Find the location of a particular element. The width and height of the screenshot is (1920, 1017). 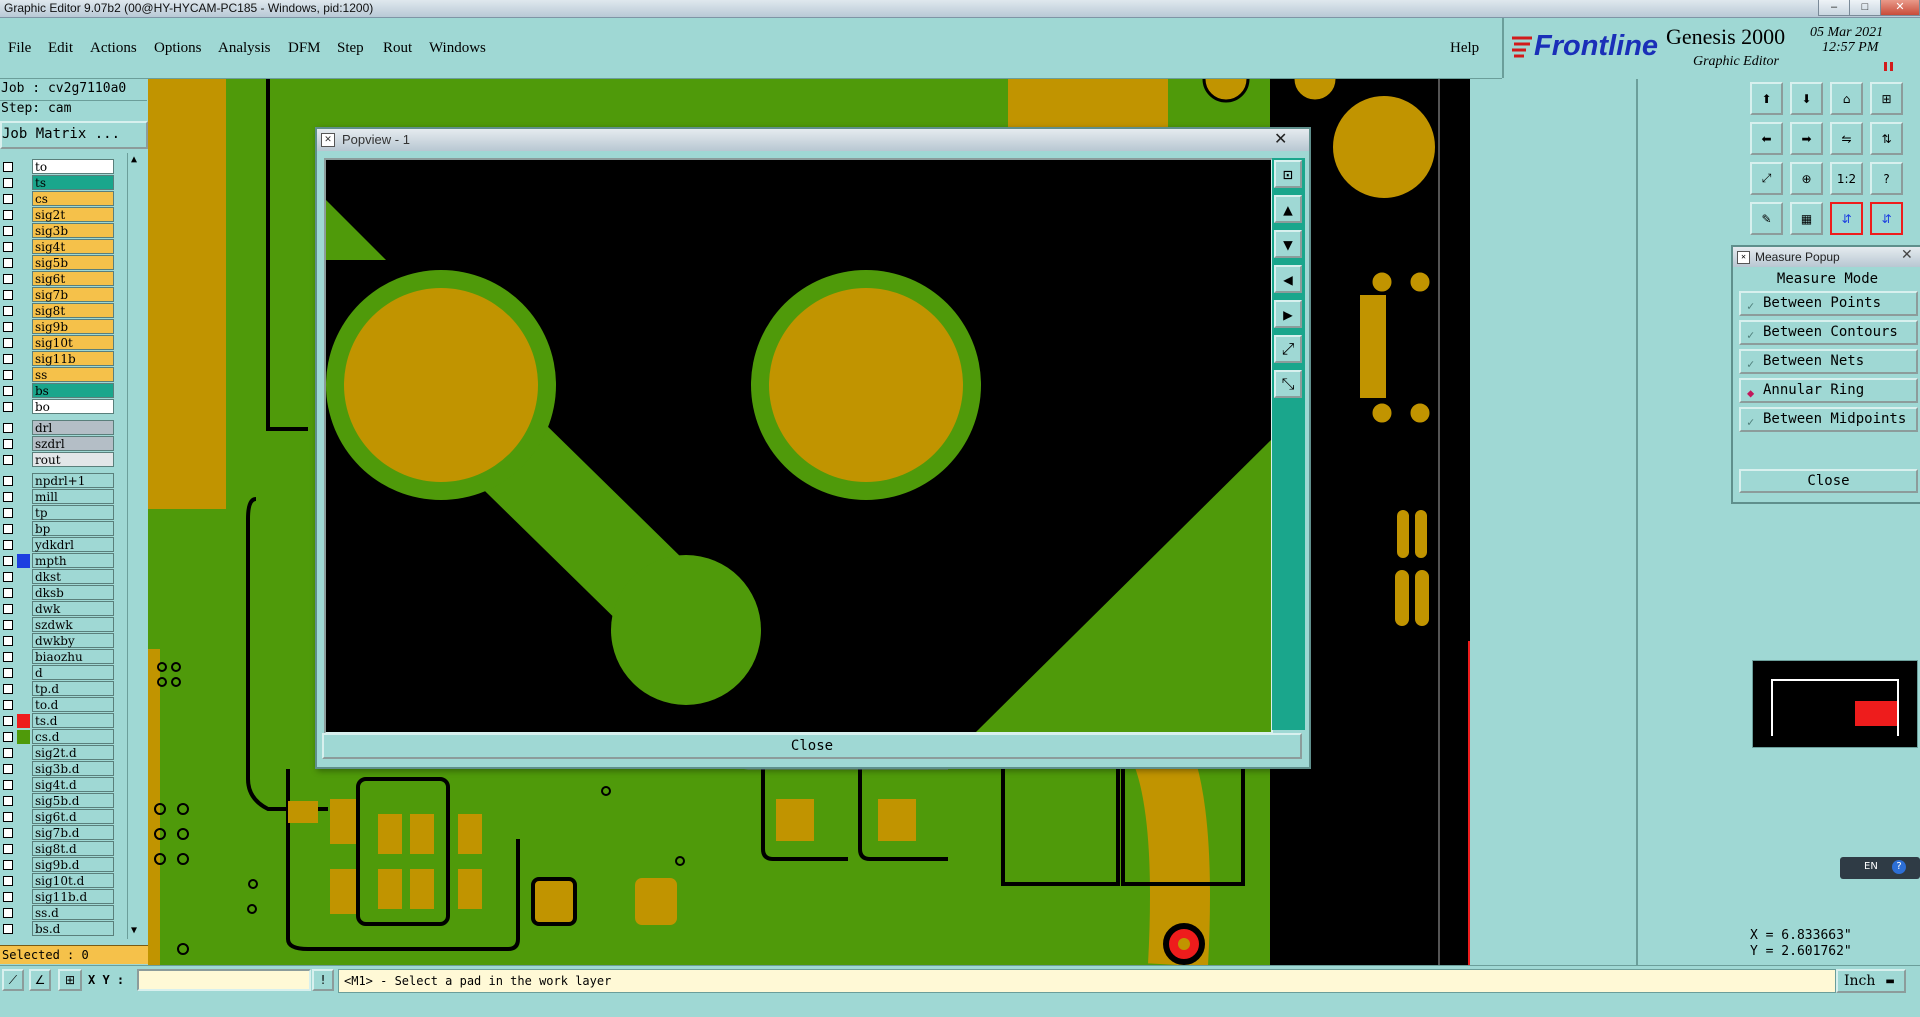

layer-row: szdwk is located at coordinates (59, 625).